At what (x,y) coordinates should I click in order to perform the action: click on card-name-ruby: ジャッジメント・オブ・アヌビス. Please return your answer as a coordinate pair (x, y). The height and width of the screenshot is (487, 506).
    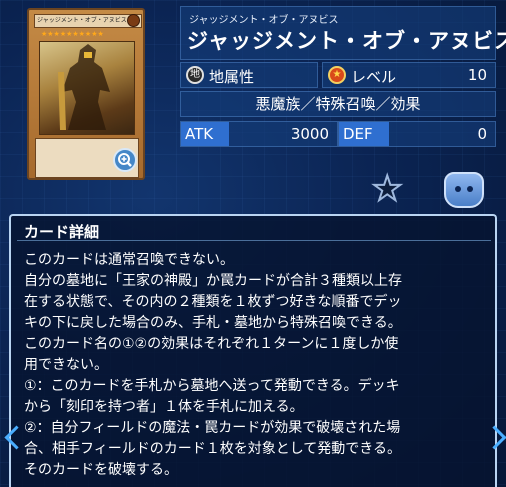
    Looking at the image, I should click on (264, 20).